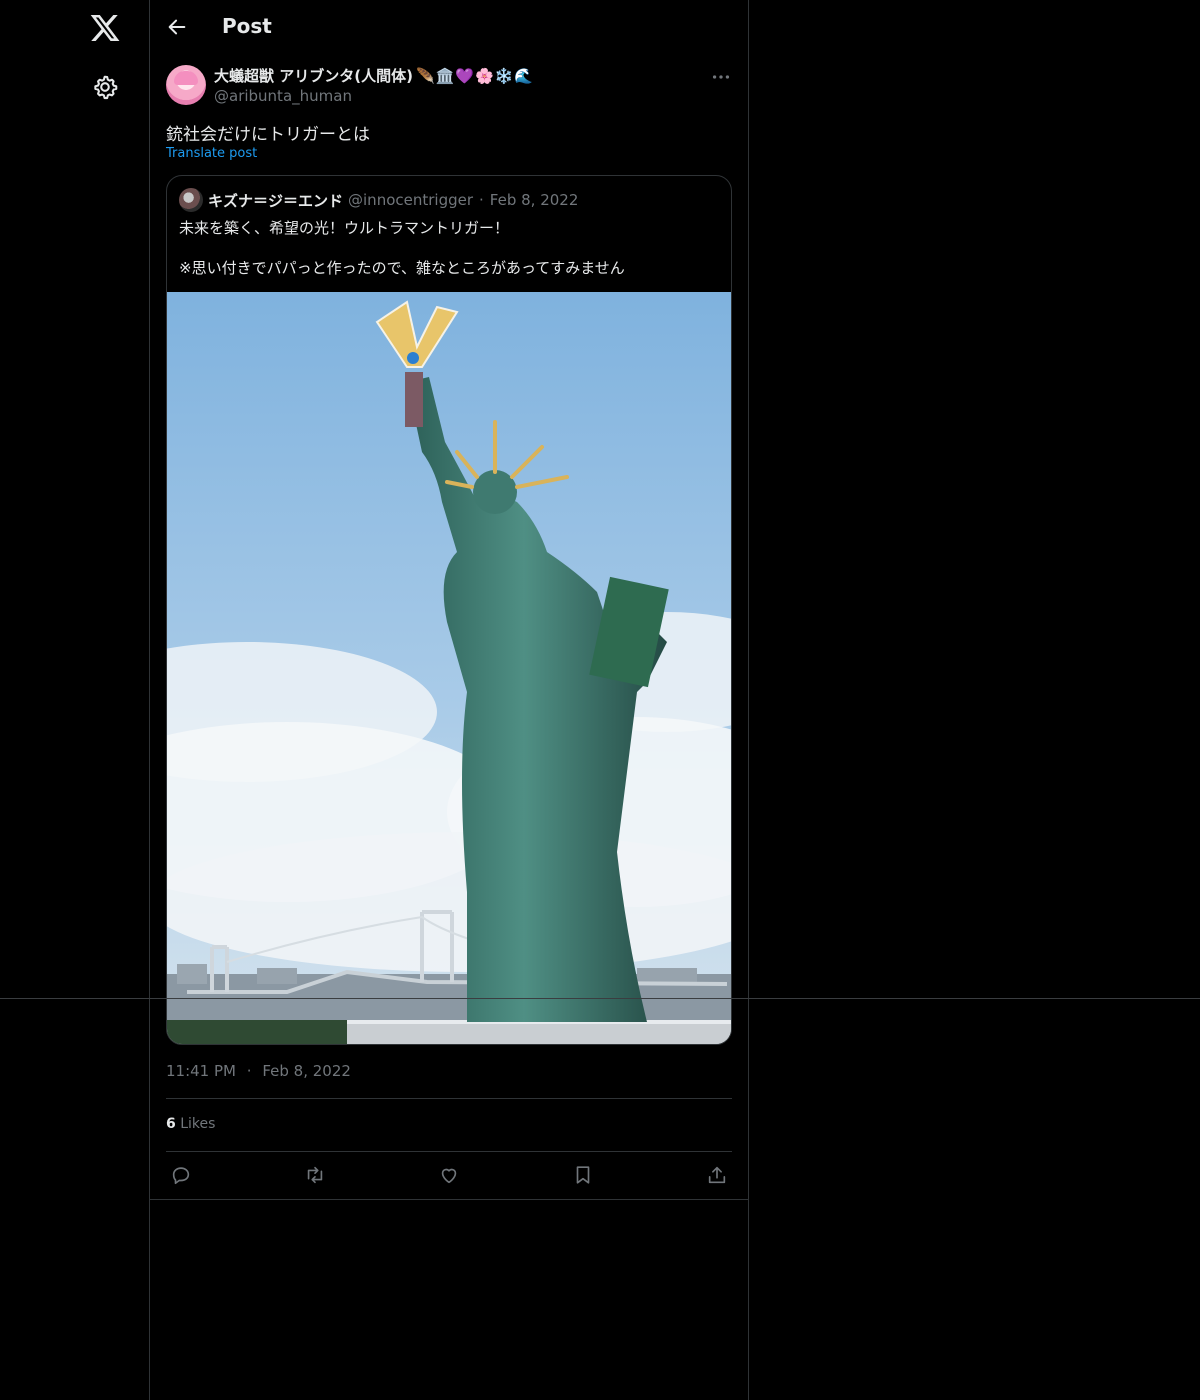  Describe the element at coordinates (411, 200) in the screenshot. I see `quoted-handle: @innocentrigger` at that location.